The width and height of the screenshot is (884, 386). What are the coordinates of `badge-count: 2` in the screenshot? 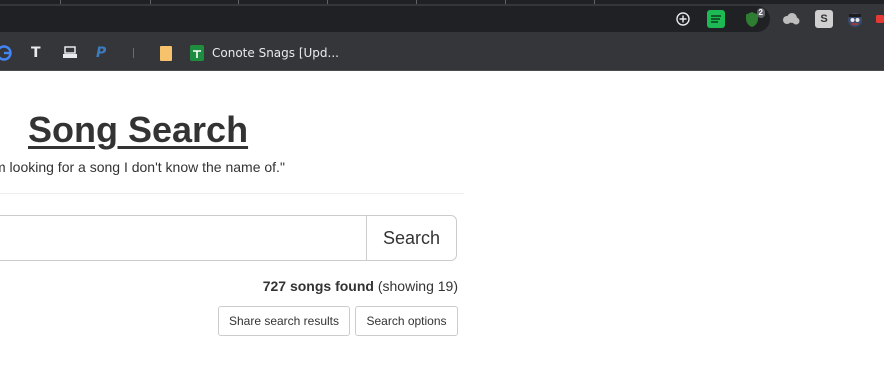 It's located at (760, 13).